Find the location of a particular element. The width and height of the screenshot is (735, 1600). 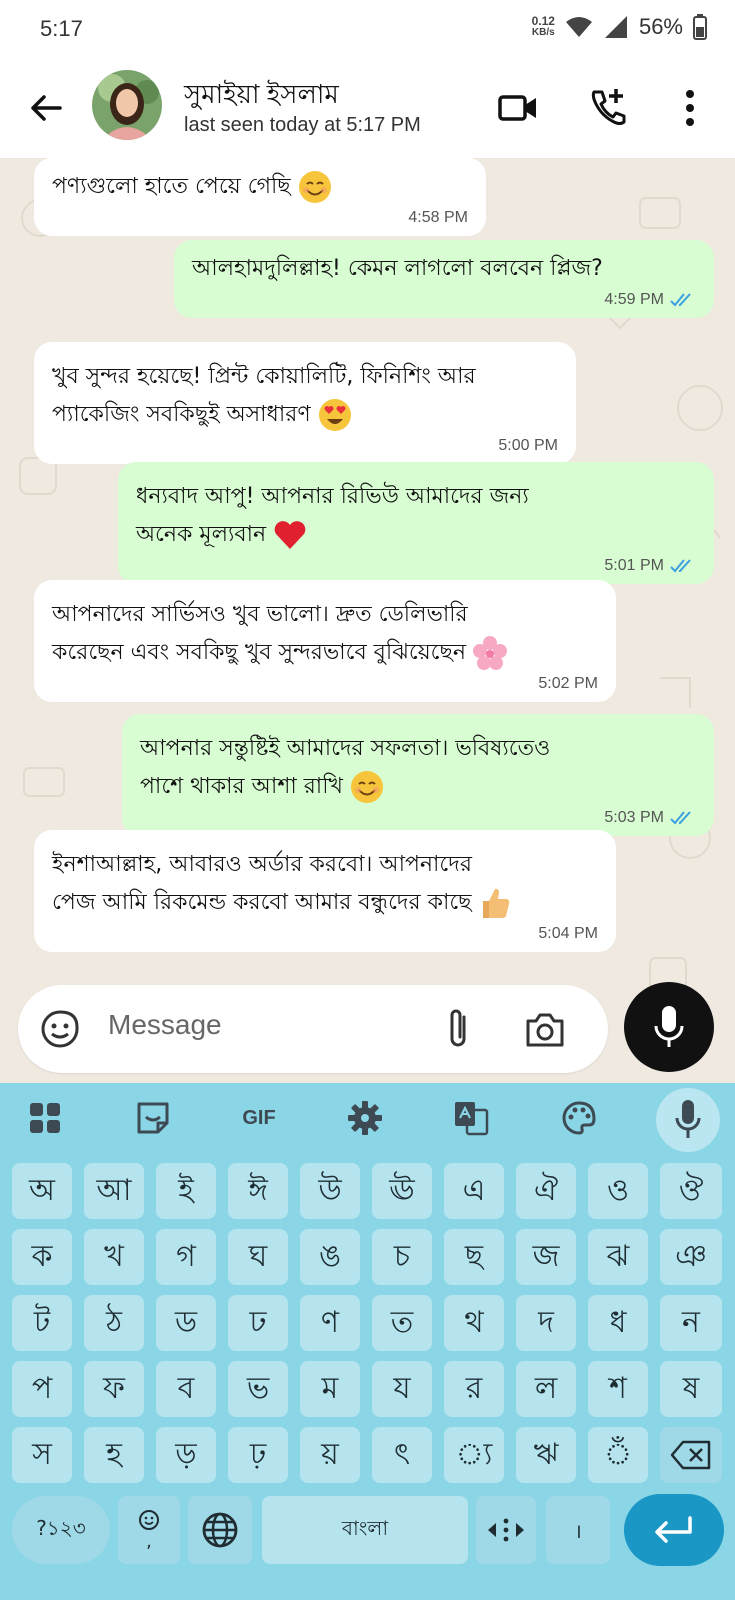

key: খ is located at coordinates (114, 1257).